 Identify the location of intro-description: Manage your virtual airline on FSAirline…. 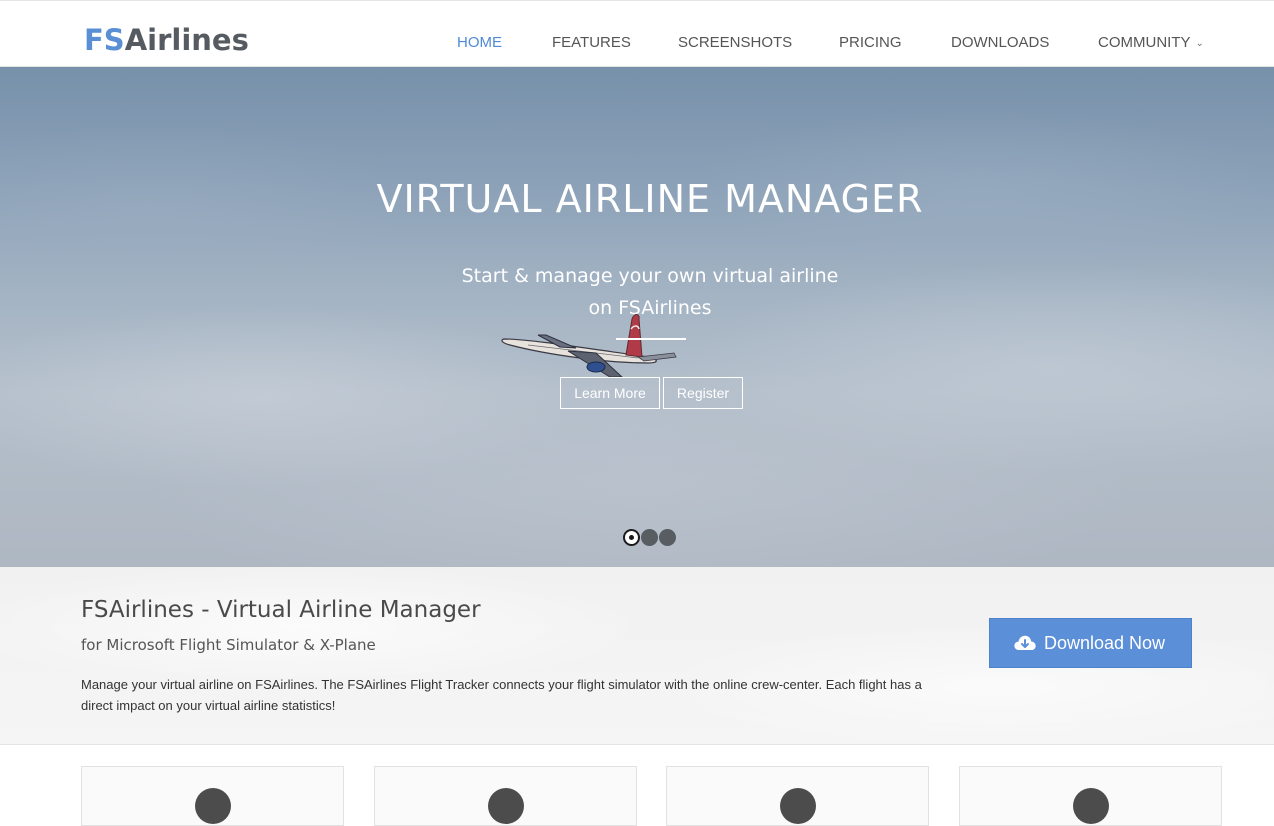
(501, 695).